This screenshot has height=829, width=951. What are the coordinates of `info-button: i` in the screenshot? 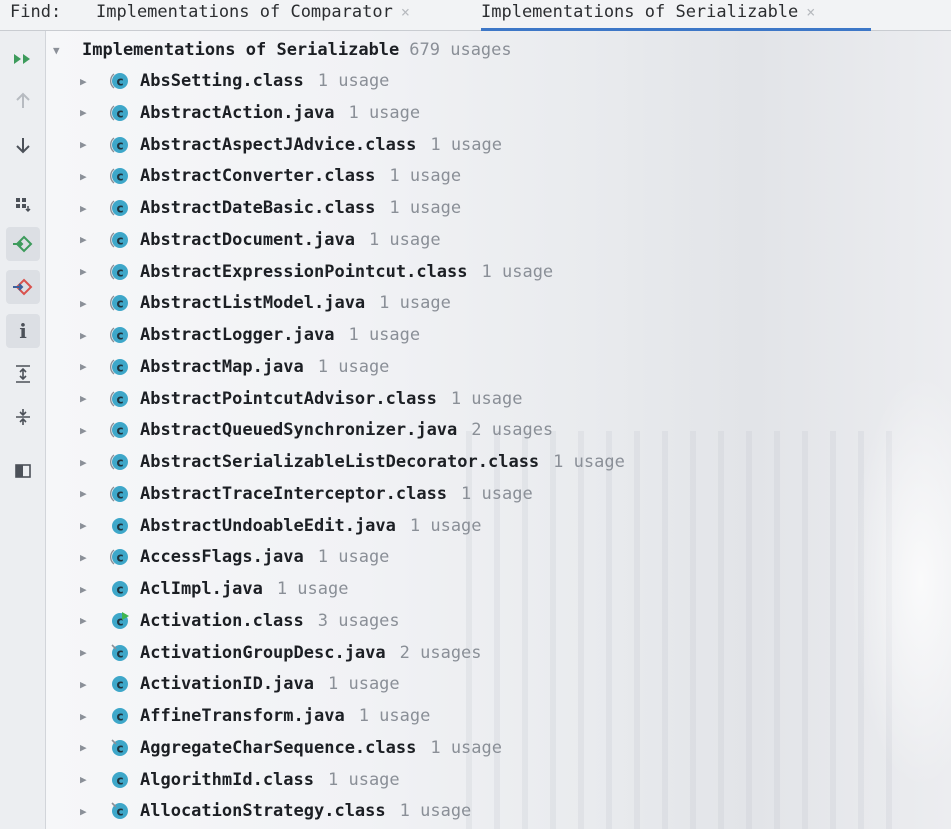 It's located at (23, 331).